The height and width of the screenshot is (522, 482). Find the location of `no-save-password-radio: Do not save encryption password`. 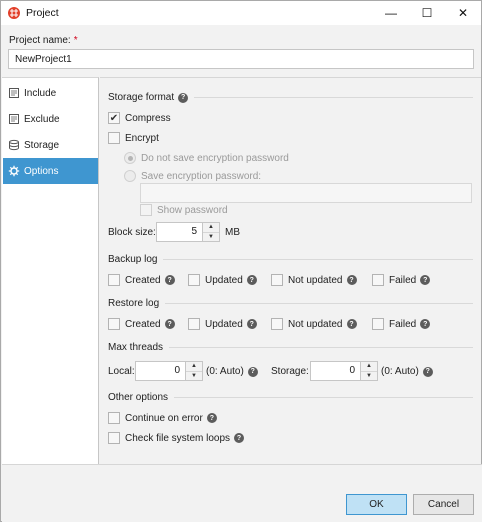

no-save-password-radio: Do not save encryption password is located at coordinates (206, 158).